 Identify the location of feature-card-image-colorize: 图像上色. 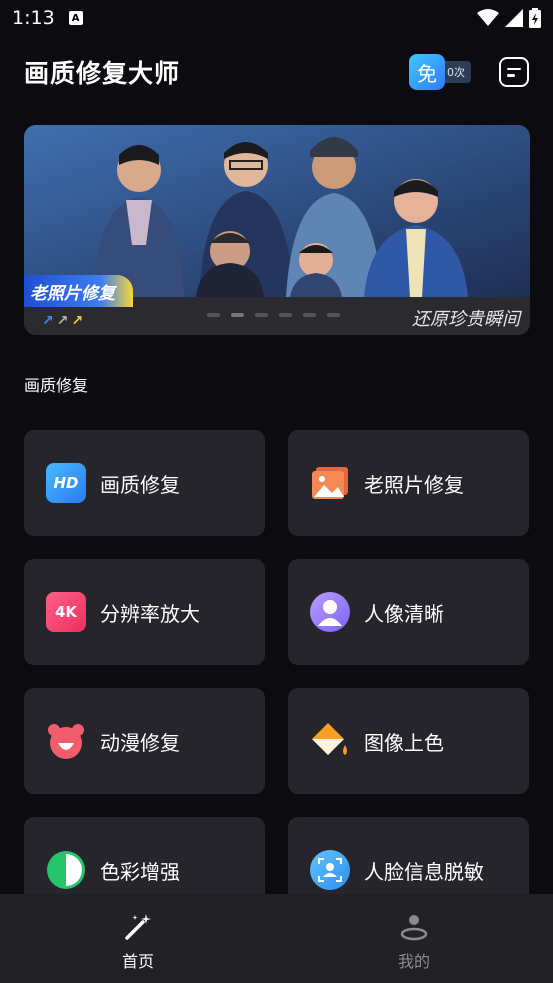
(408, 741).